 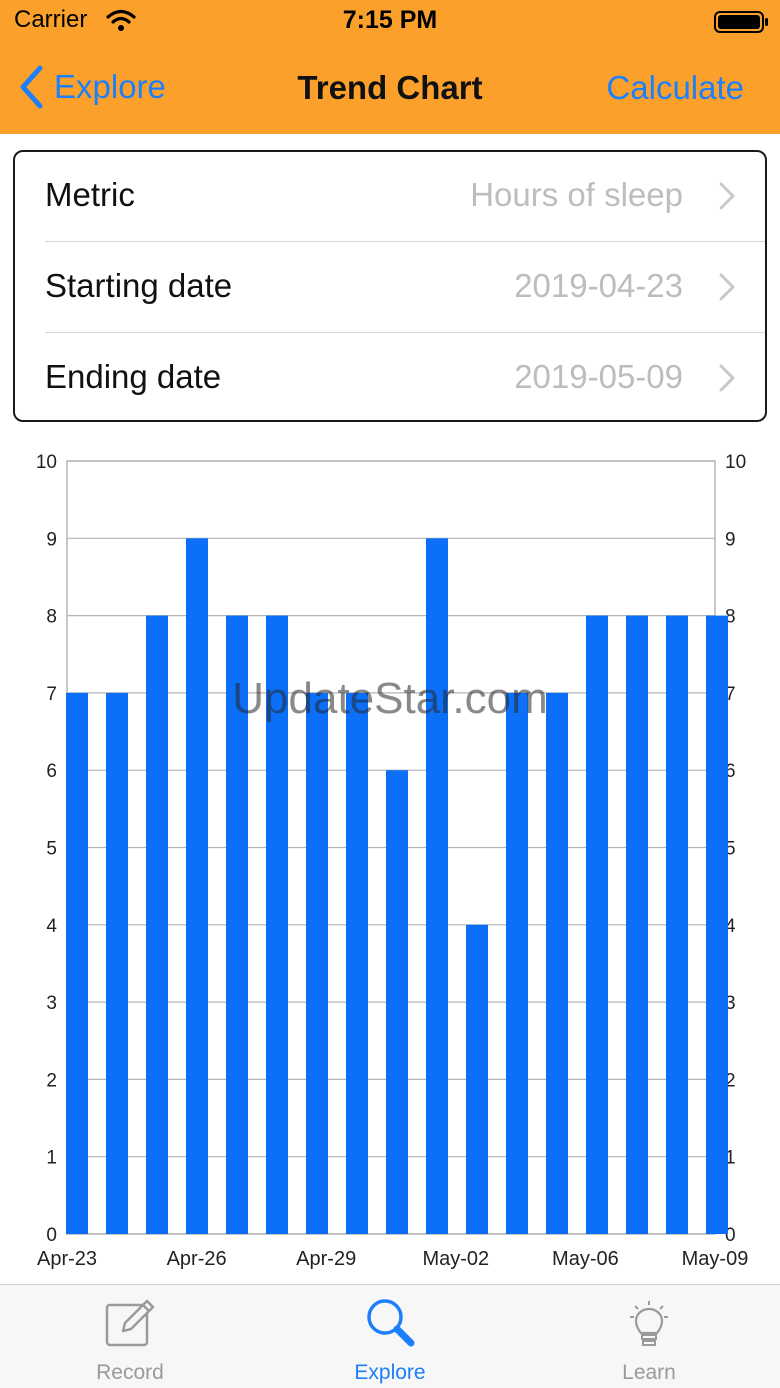 I want to click on x-tick-label: Apr-23, so click(x=67, y=1259).